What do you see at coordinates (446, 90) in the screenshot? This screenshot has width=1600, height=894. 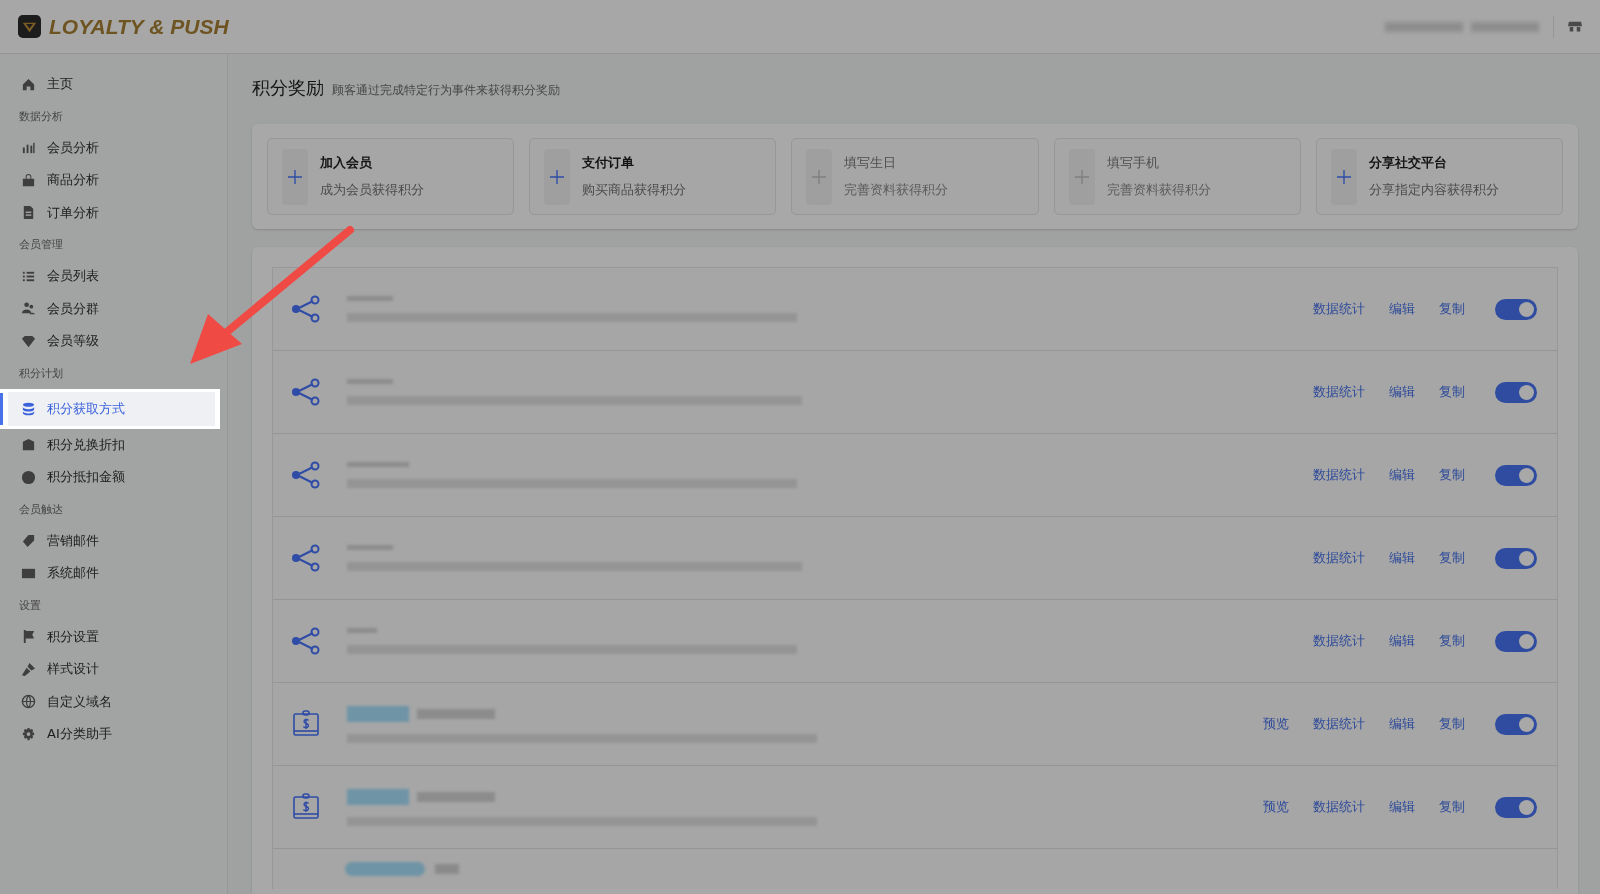 I see `page-subtitle: 顾客通过完成特定行为事件来获得积分奖励` at bounding box center [446, 90].